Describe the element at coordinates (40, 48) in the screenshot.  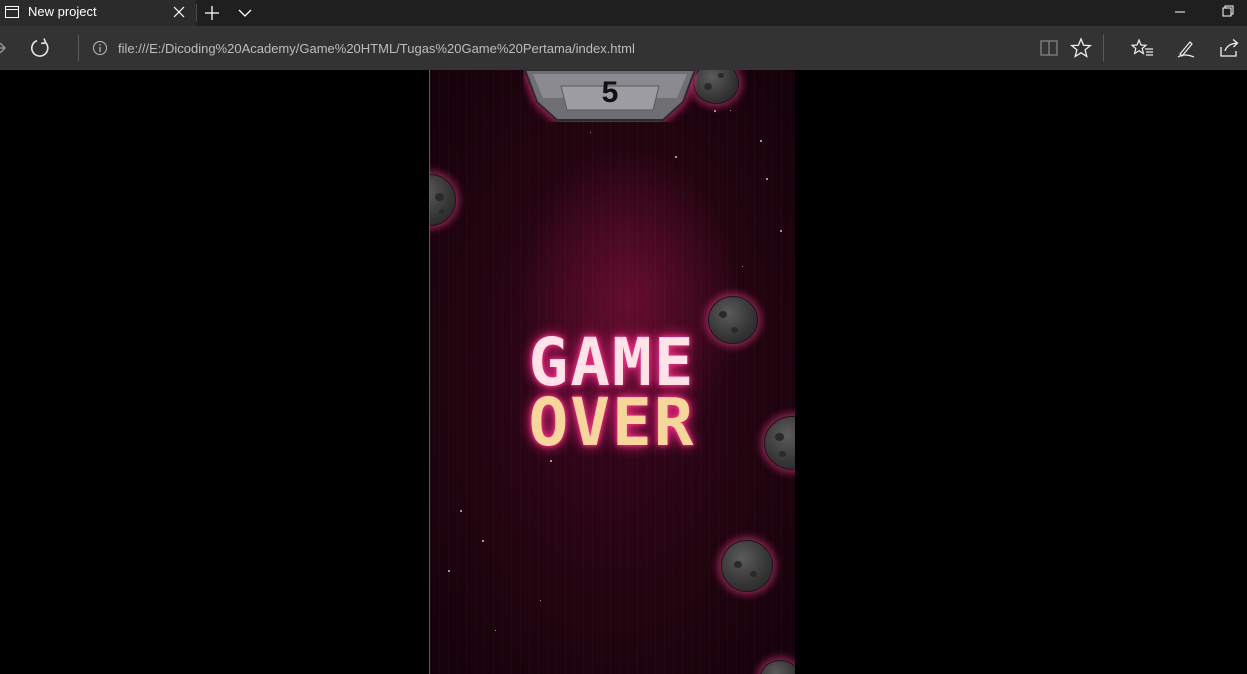
I see `refresh-icon` at that location.